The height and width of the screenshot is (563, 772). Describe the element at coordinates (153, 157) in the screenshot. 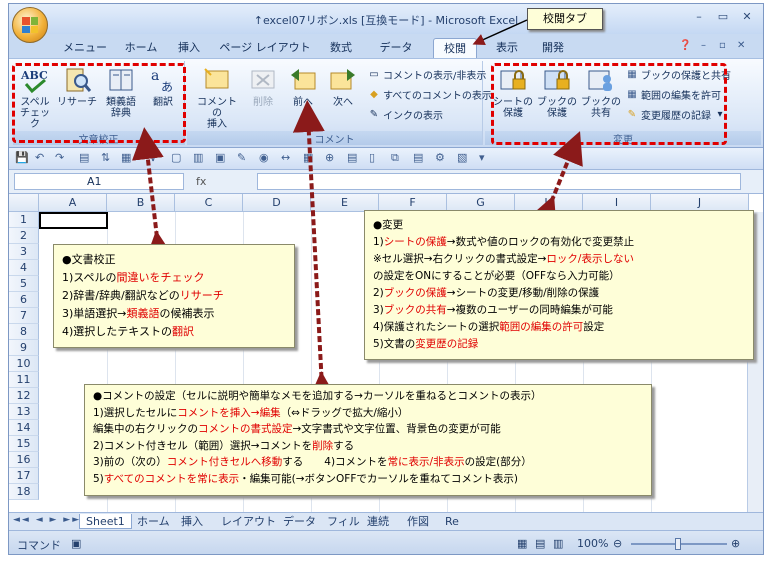

I see `filter-icon: ⊽` at that location.